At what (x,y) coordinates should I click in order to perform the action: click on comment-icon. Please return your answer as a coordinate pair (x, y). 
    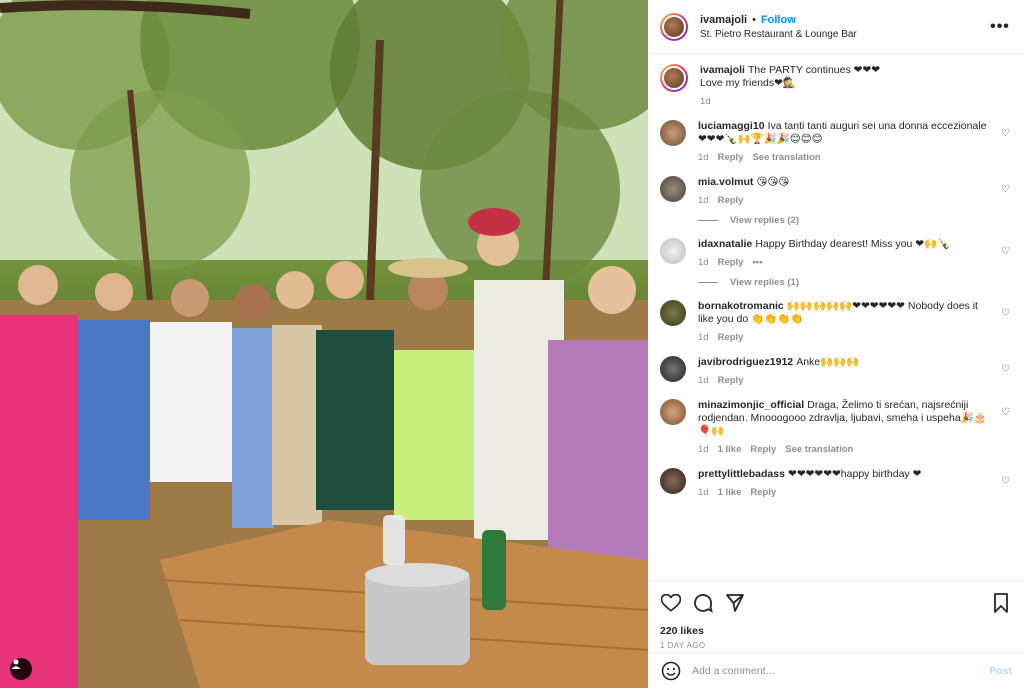
    Looking at the image, I should click on (703, 603).